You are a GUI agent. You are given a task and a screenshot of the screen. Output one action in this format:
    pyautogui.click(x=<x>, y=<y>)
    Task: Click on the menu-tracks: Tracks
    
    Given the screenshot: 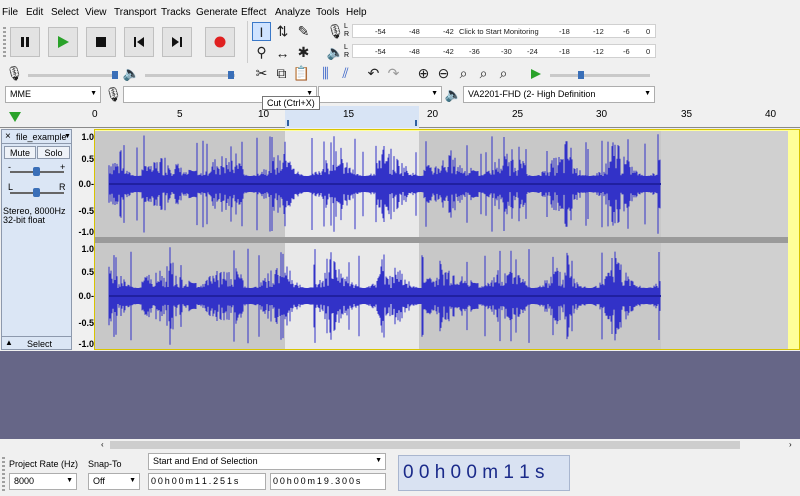 What is the action you would take?
    pyautogui.click(x=176, y=12)
    